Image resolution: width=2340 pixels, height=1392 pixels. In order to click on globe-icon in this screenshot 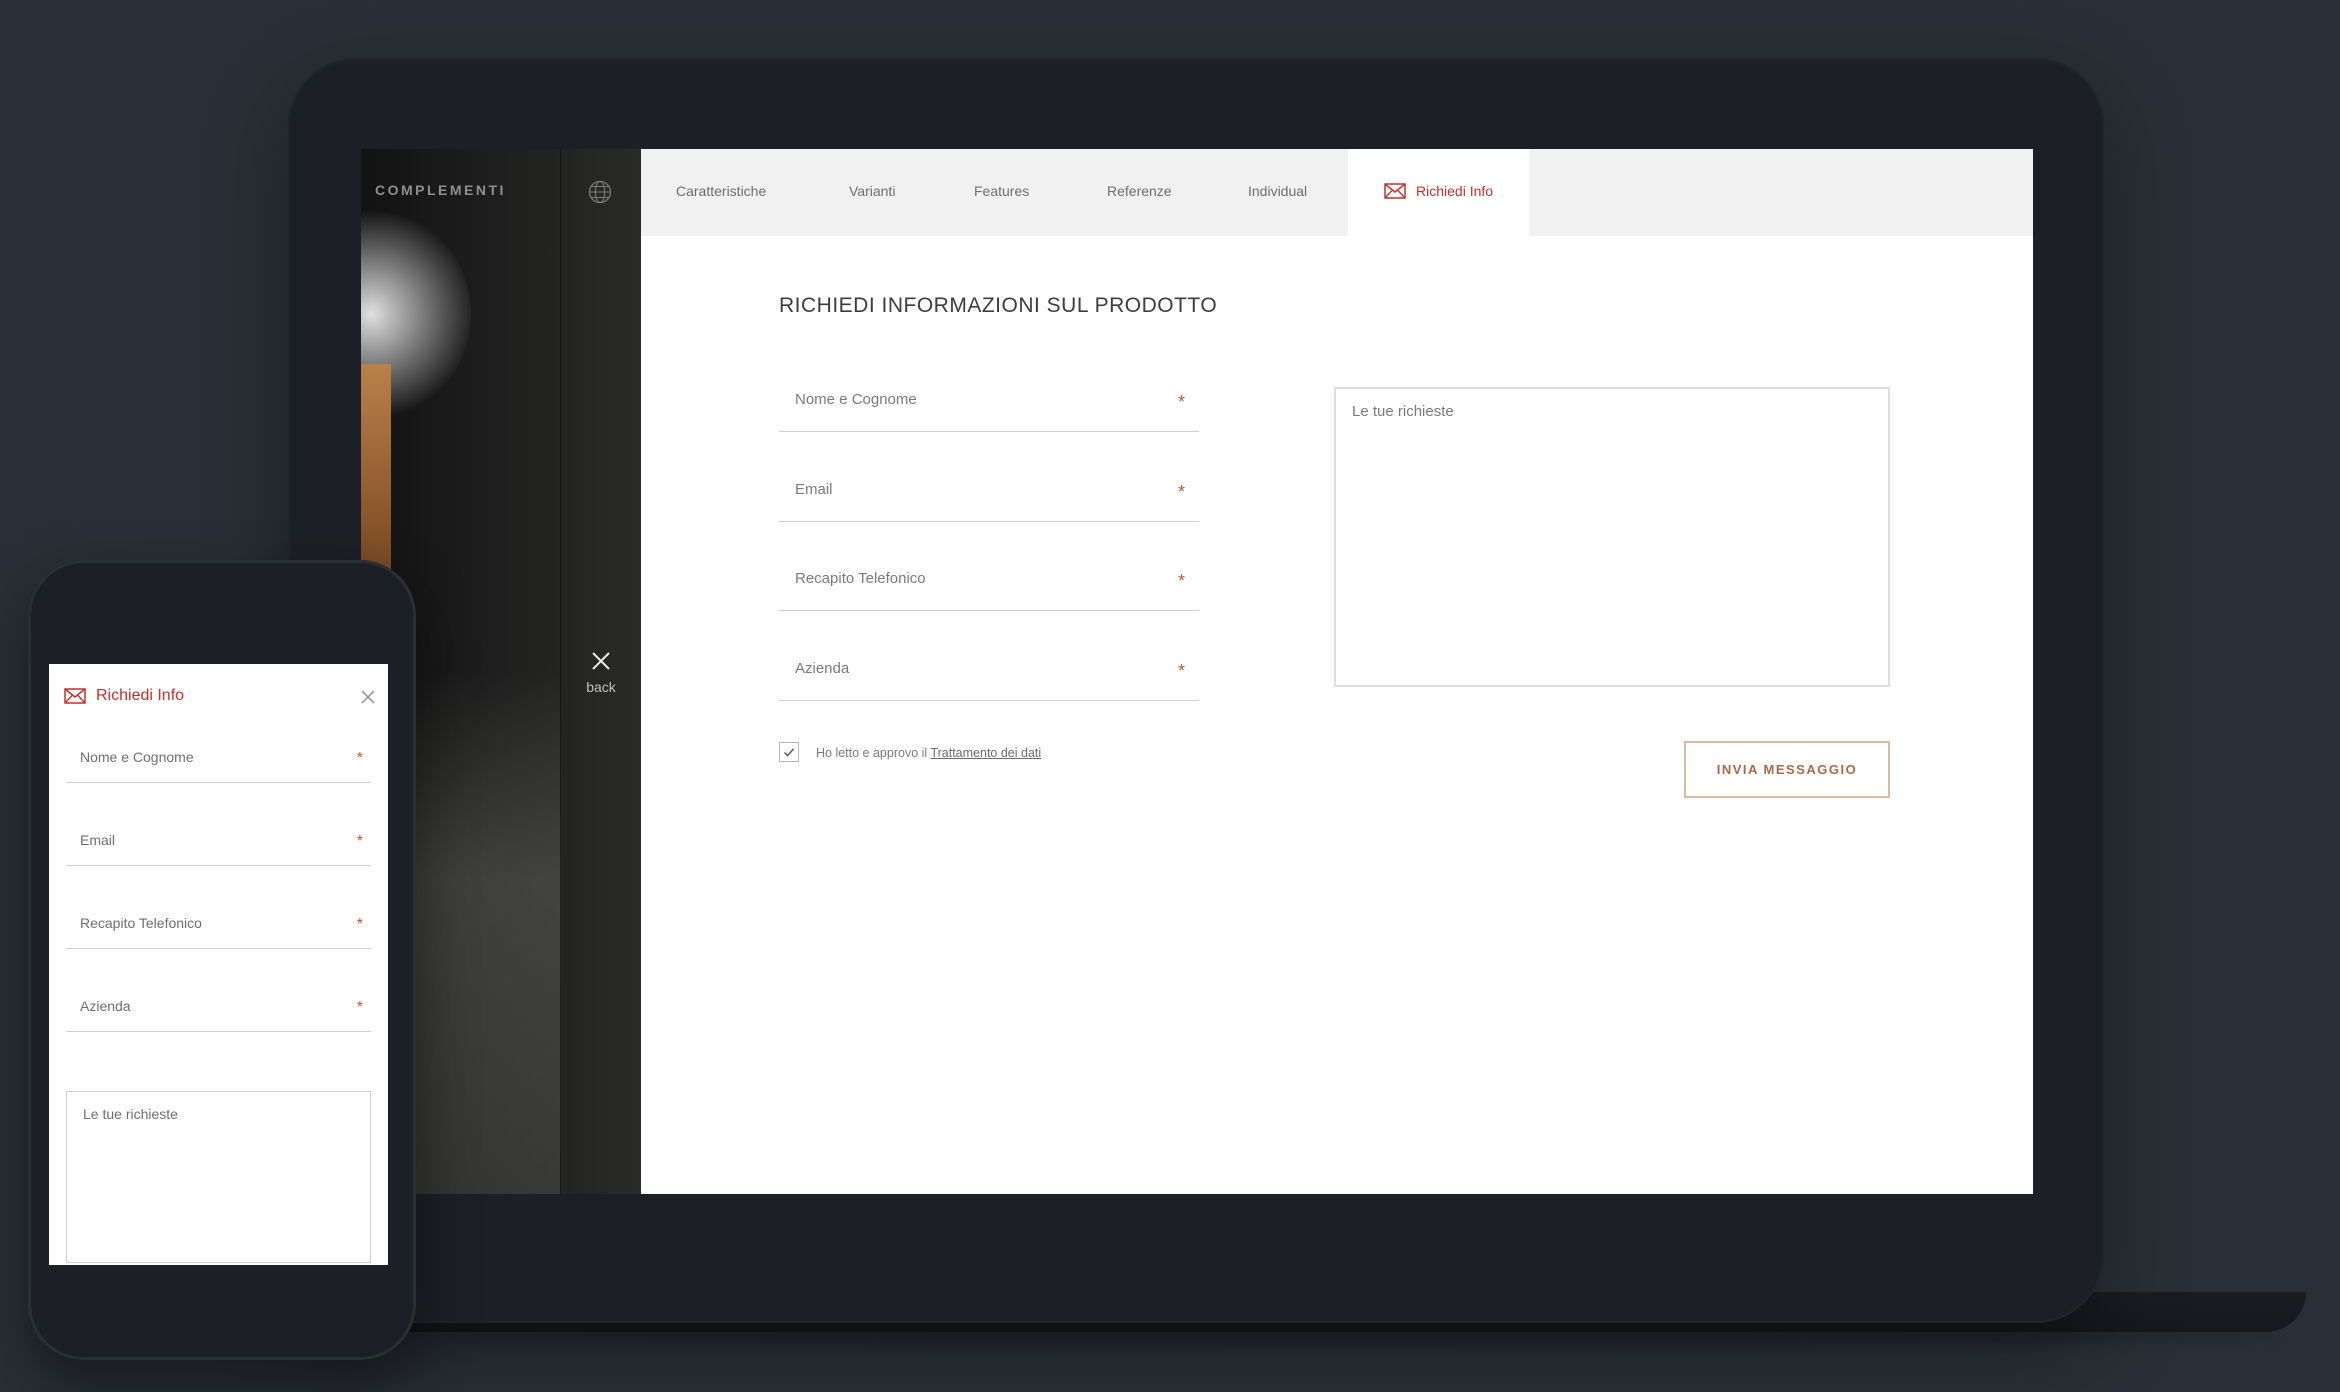, I will do `click(600, 192)`.